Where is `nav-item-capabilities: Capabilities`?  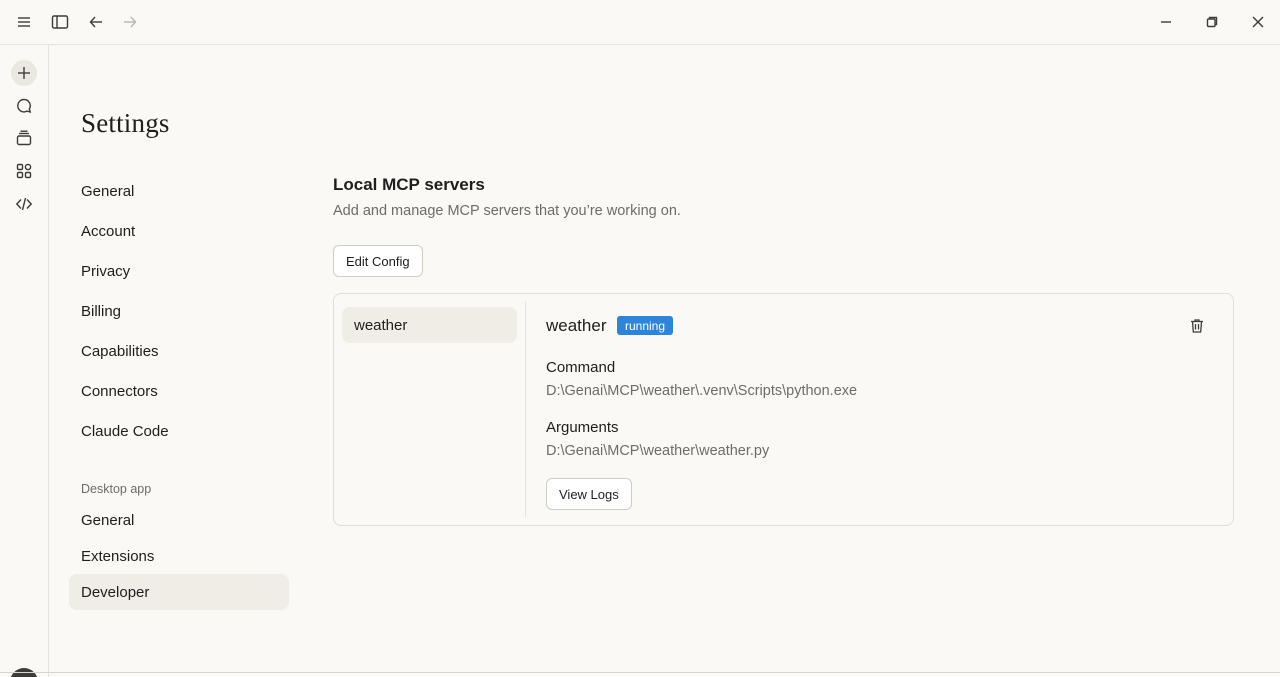
nav-item-capabilities: Capabilities is located at coordinates (179, 351).